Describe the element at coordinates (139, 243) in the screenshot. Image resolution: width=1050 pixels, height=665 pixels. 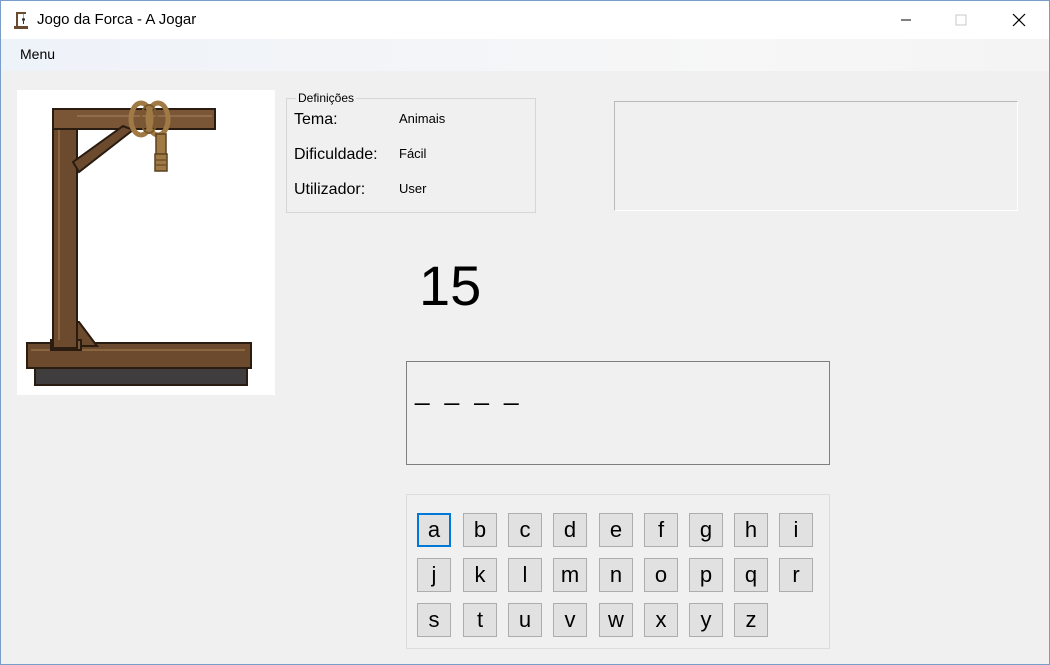
I see `gallows-image` at that location.